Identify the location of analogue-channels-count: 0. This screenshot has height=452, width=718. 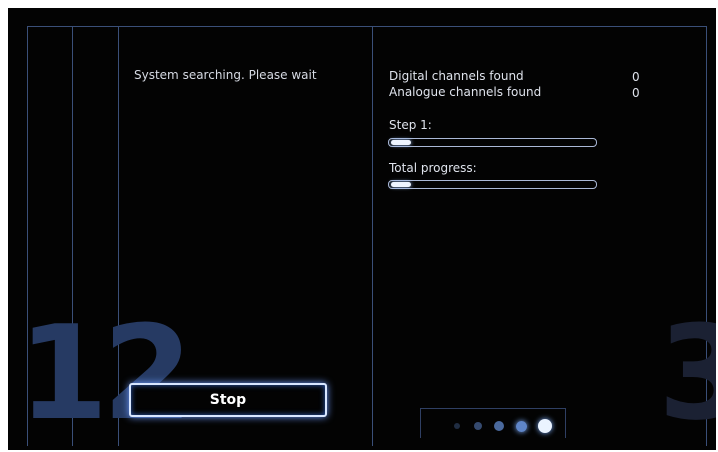
(636, 93).